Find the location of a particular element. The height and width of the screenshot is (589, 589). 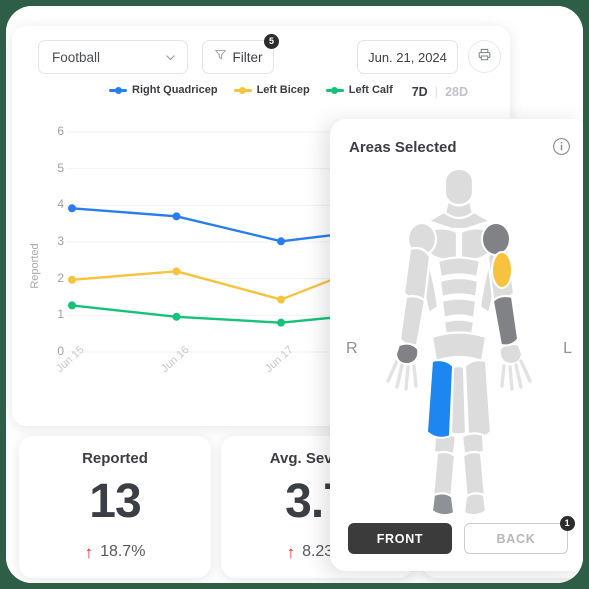

legend-label-2: Left Calf is located at coordinates (370, 90).